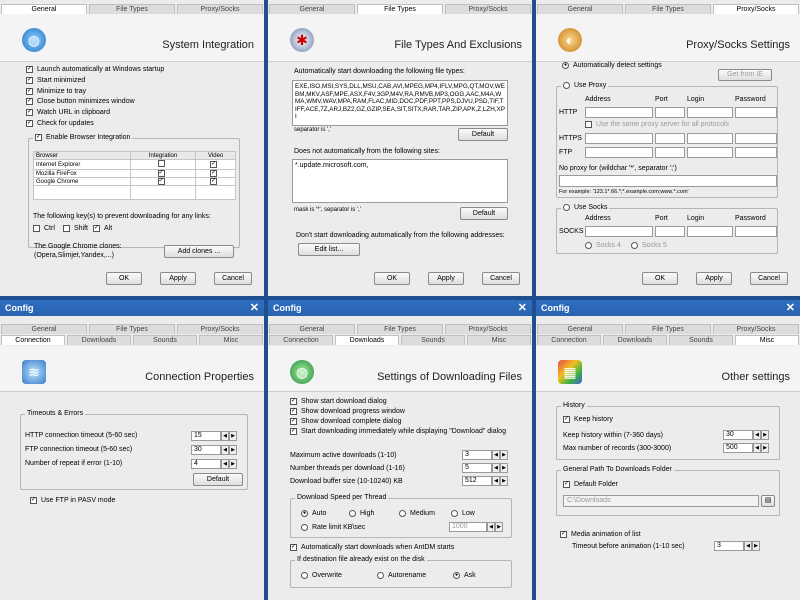  Describe the element at coordinates (745, 75) in the screenshot. I see `get-from-ie-button: Get from IE` at that location.